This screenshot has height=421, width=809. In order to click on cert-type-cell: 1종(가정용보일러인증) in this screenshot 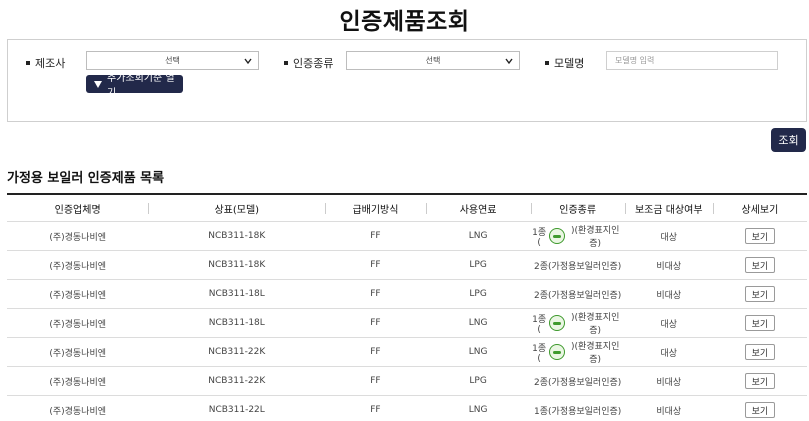, I will do `click(578, 408)`.